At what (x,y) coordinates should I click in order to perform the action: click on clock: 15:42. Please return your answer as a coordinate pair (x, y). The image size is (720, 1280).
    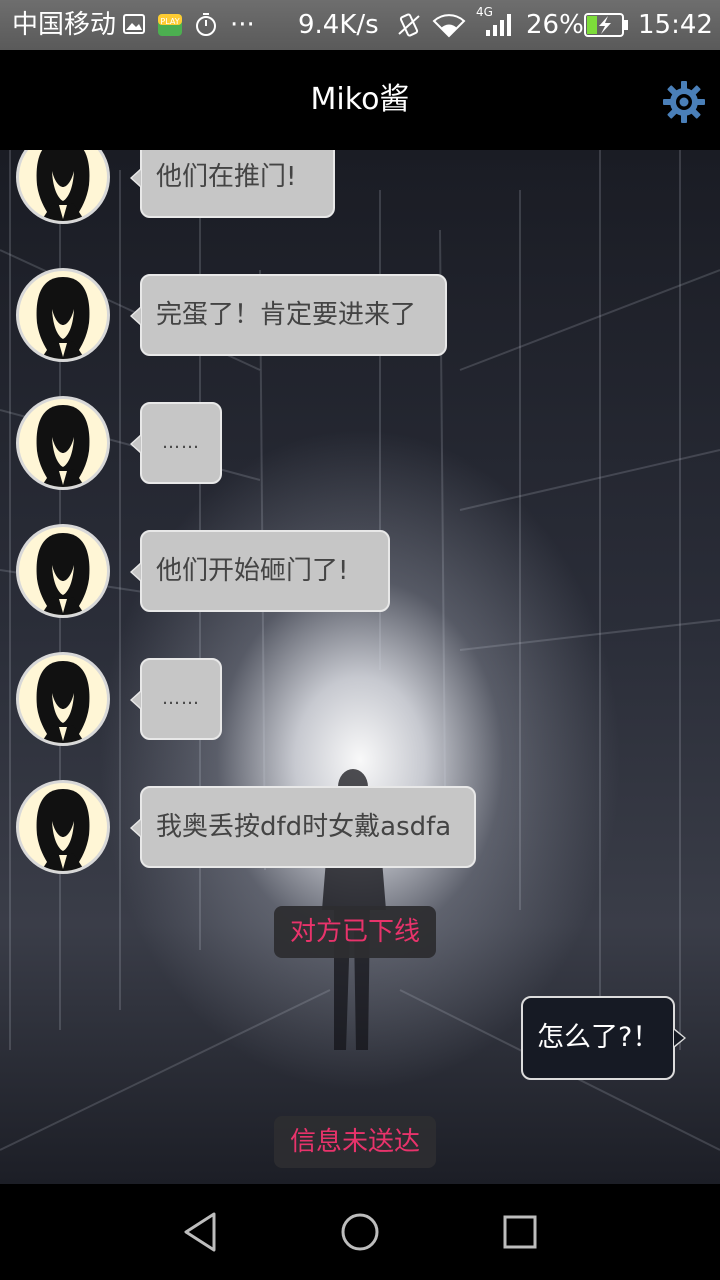
    Looking at the image, I should click on (675, 25).